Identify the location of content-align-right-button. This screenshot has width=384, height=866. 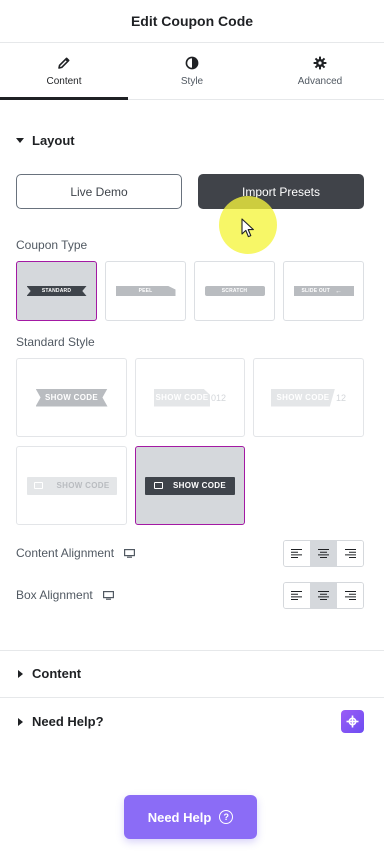
(350, 553).